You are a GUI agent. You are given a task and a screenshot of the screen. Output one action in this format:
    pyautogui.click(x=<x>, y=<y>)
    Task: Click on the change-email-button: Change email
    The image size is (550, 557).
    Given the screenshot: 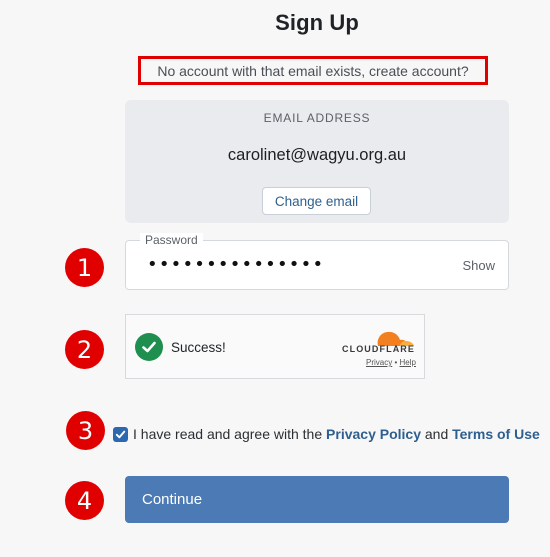 What is the action you would take?
    pyautogui.click(x=316, y=201)
    